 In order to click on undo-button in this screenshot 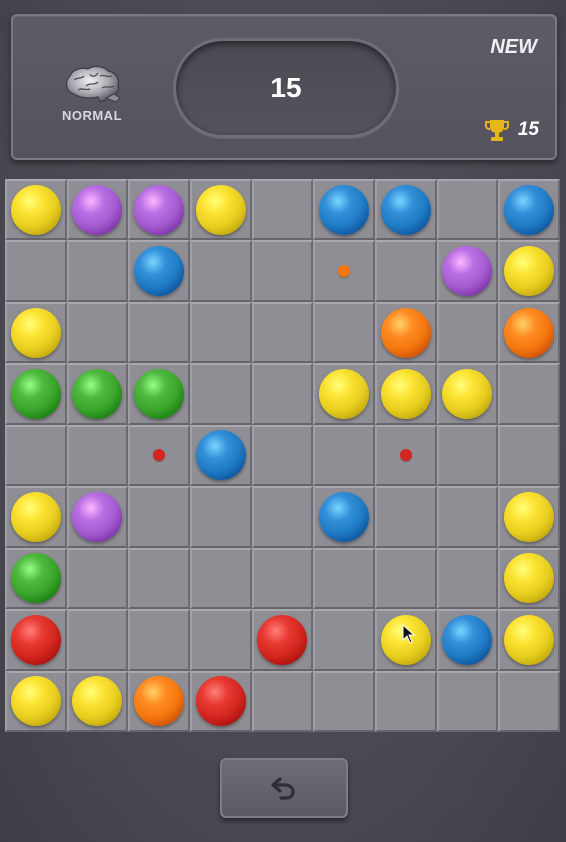, I will do `click(284, 788)`.